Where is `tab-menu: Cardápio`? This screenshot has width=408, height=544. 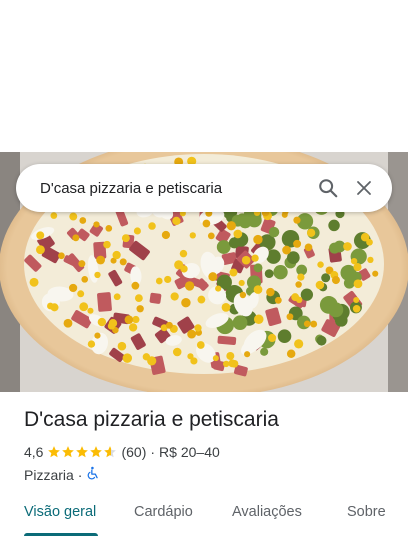
tab-menu: Cardápio is located at coordinates (163, 512).